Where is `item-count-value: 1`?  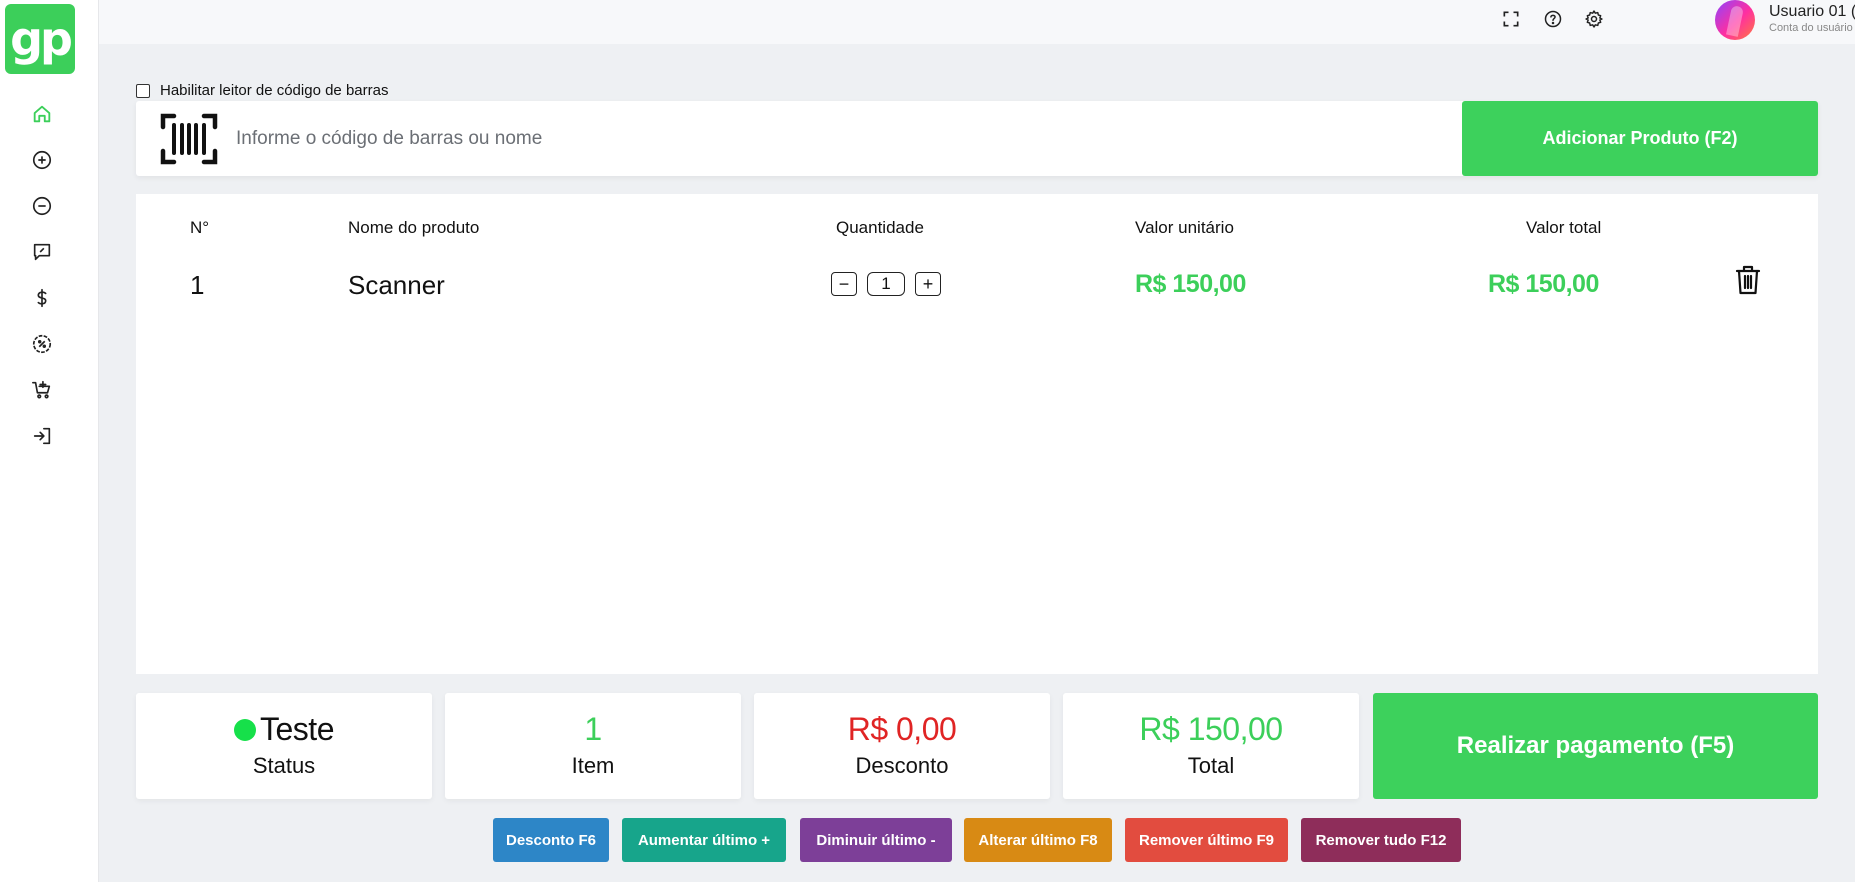
item-count-value: 1 is located at coordinates (593, 729).